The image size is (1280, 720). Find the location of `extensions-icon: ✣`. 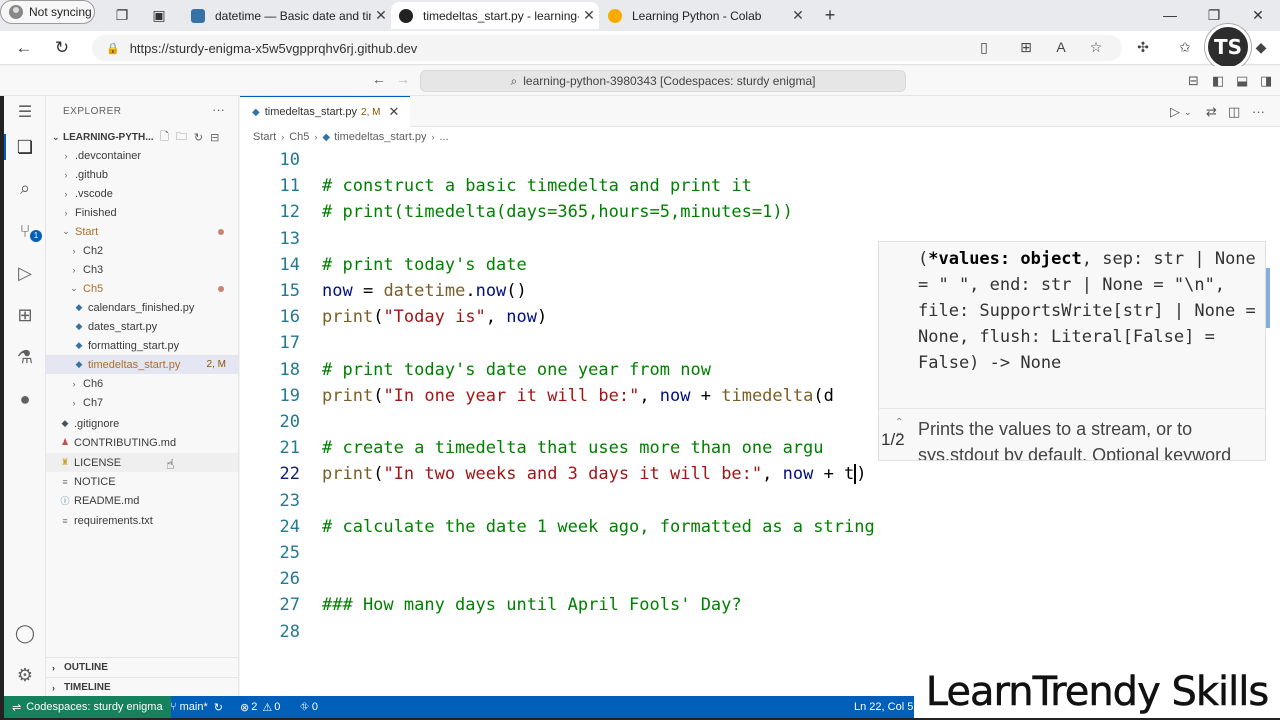

extensions-icon: ✣ is located at coordinates (1143, 47).